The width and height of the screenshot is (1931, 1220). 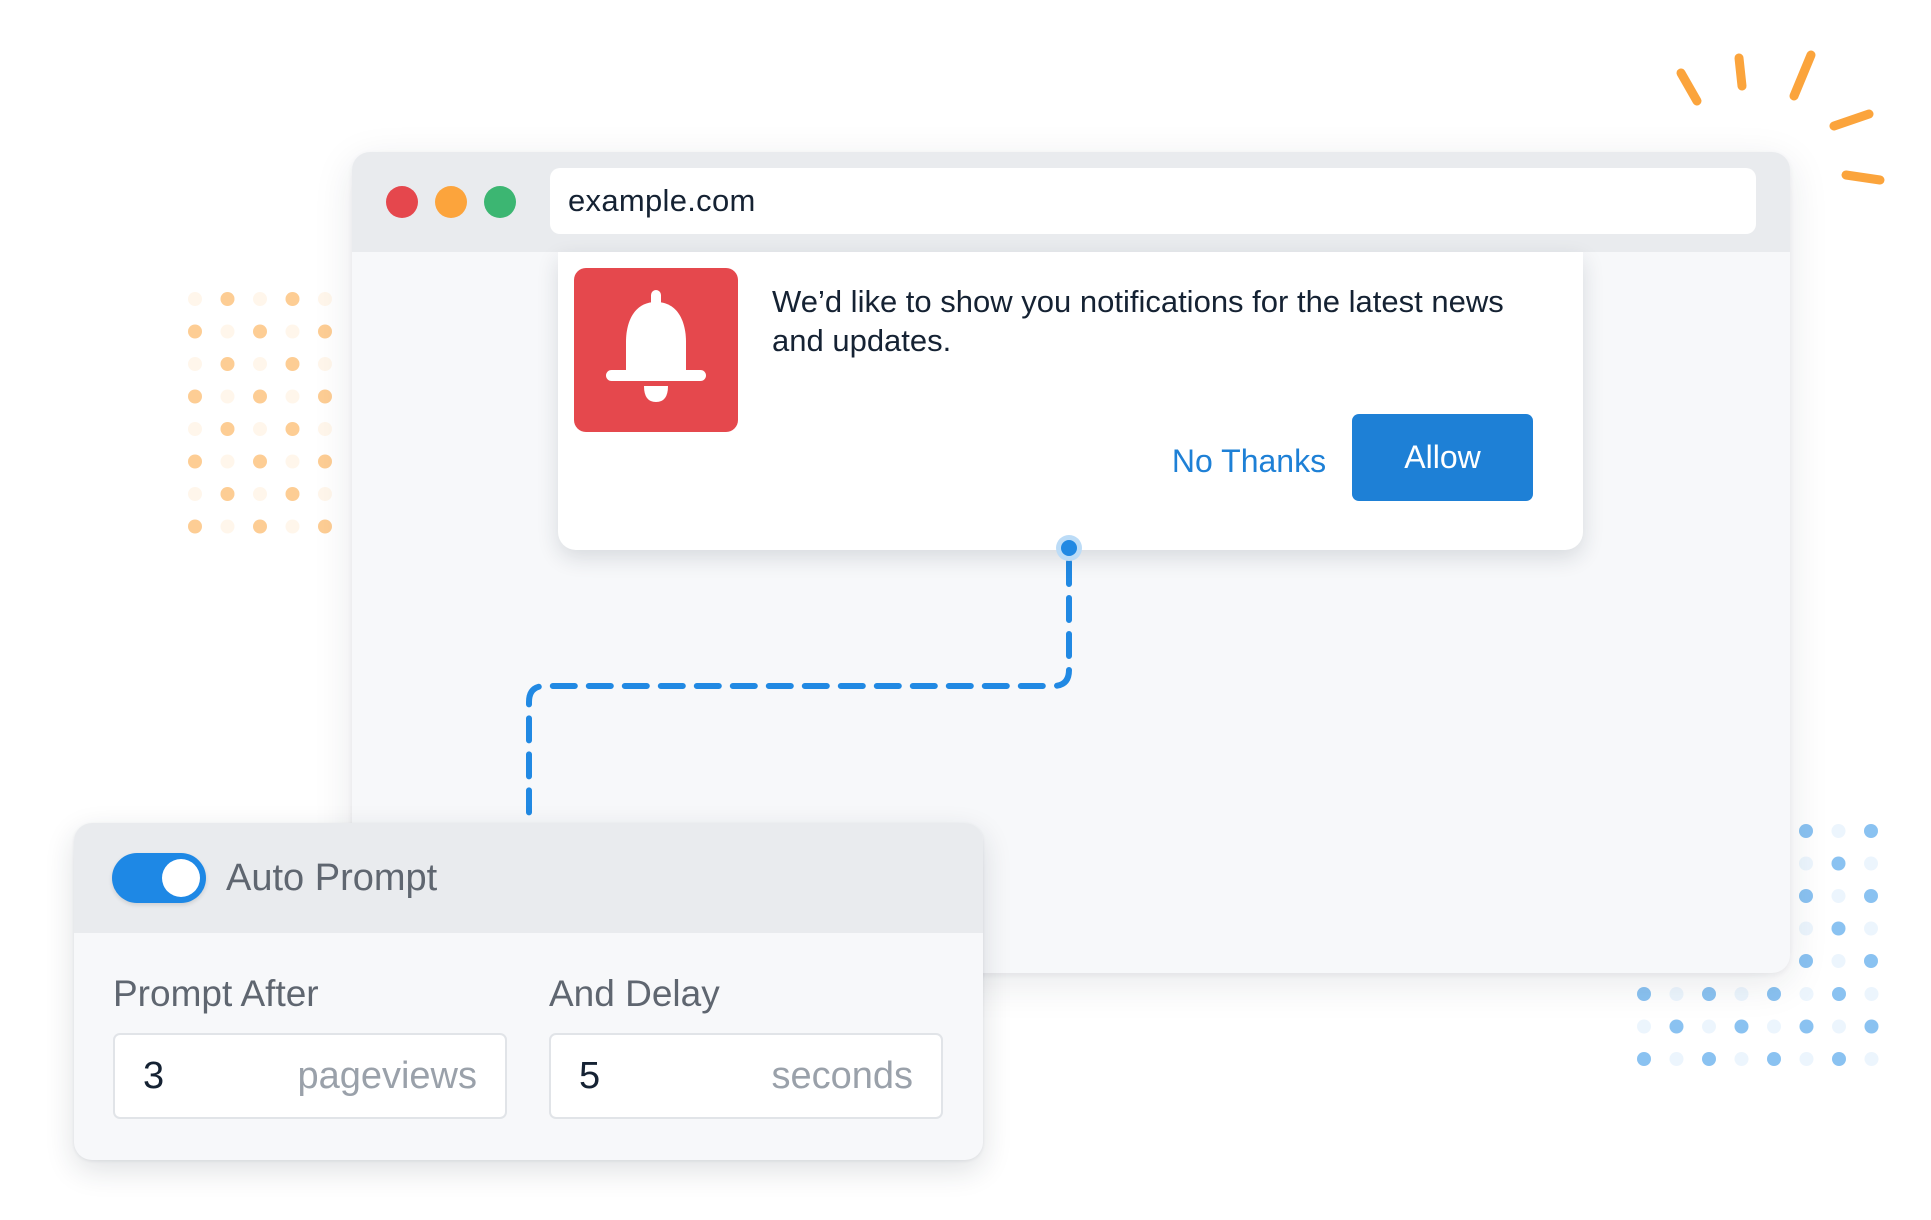 What do you see at coordinates (590, 1075) in the screenshot?
I see `and-delay-value: 5` at bounding box center [590, 1075].